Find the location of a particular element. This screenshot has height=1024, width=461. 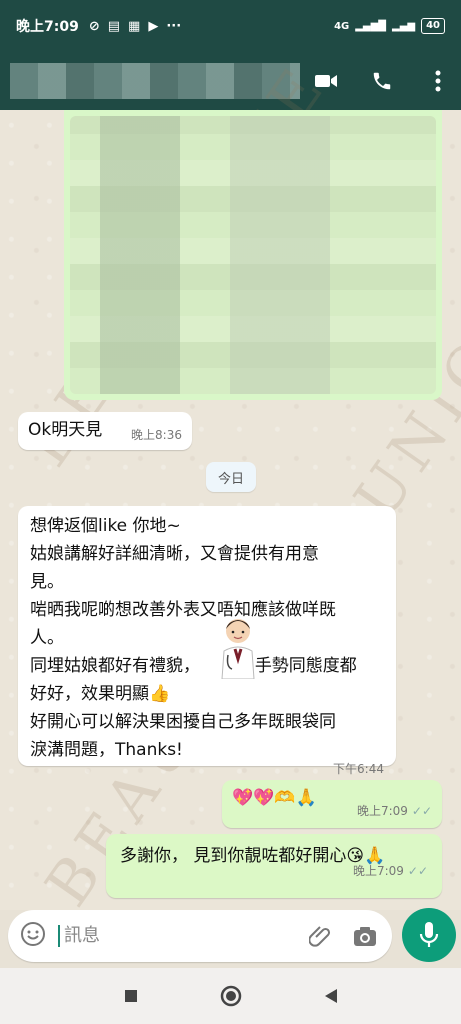

recents-icon is located at coordinates (131, 996).